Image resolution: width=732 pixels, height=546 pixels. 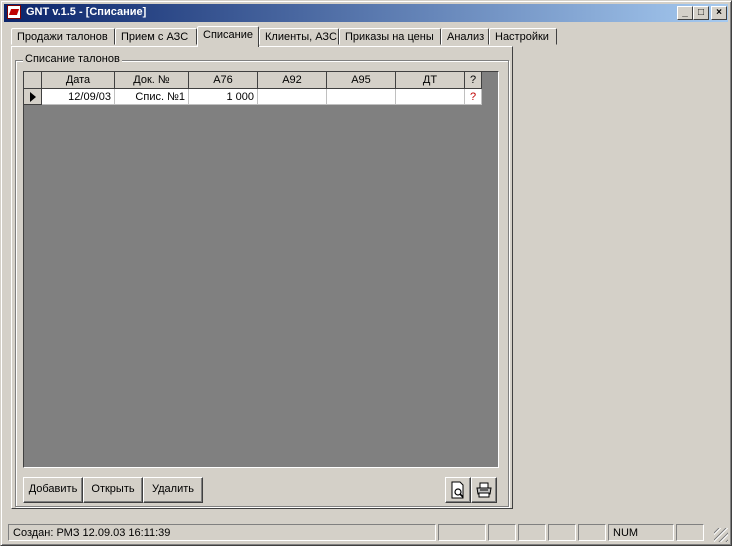 What do you see at coordinates (86, 12) in the screenshot?
I see `window-title: GNT v.1.5 - [Списание]` at bounding box center [86, 12].